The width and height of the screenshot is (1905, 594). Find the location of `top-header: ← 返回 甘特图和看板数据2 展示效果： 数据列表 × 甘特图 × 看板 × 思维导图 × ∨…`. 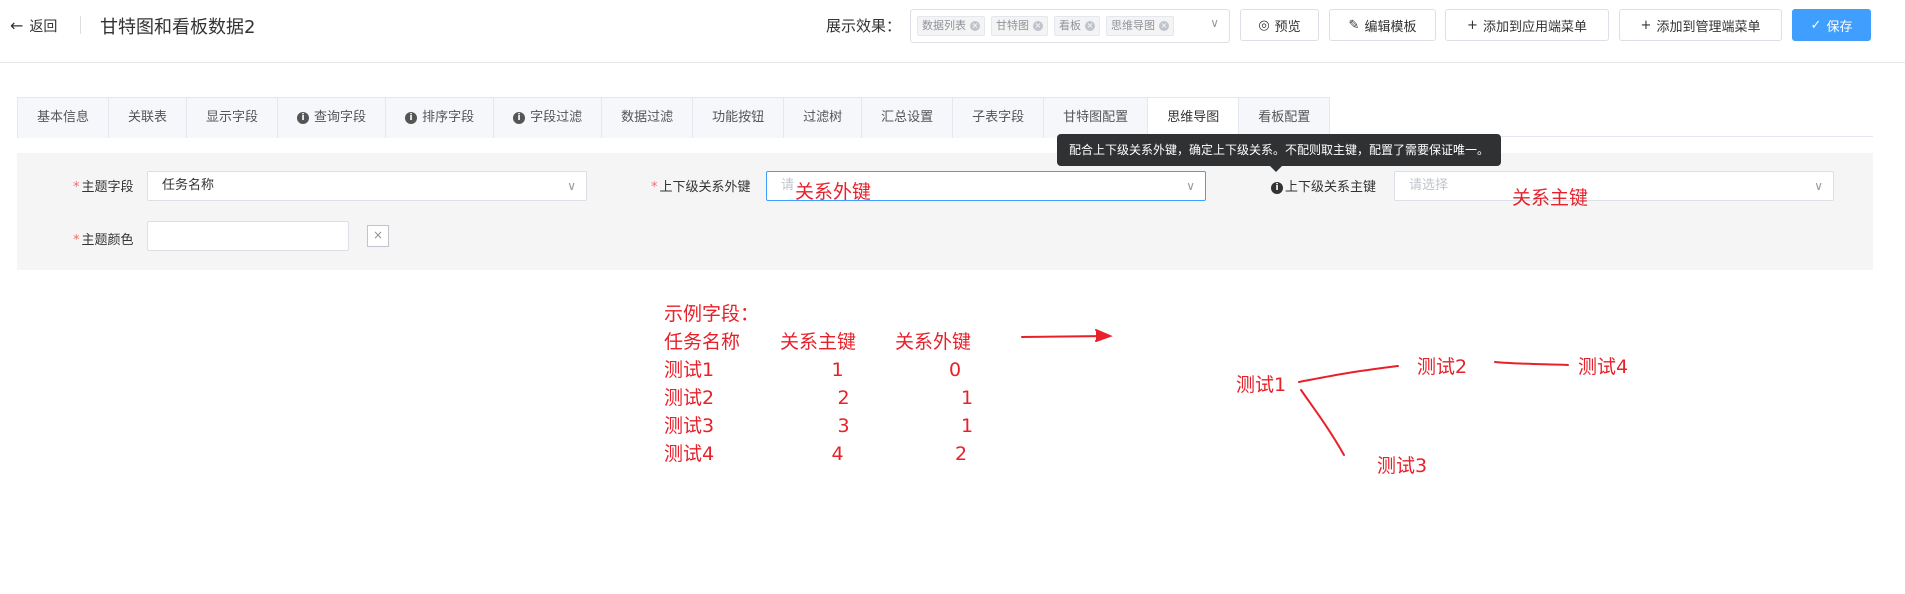

top-header: ← 返回 甘特图和看板数据2 展示效果： 数据列表 × 甘特图 × 看板 × 思维导图 × ∨… is located at coordinates (952, 31).